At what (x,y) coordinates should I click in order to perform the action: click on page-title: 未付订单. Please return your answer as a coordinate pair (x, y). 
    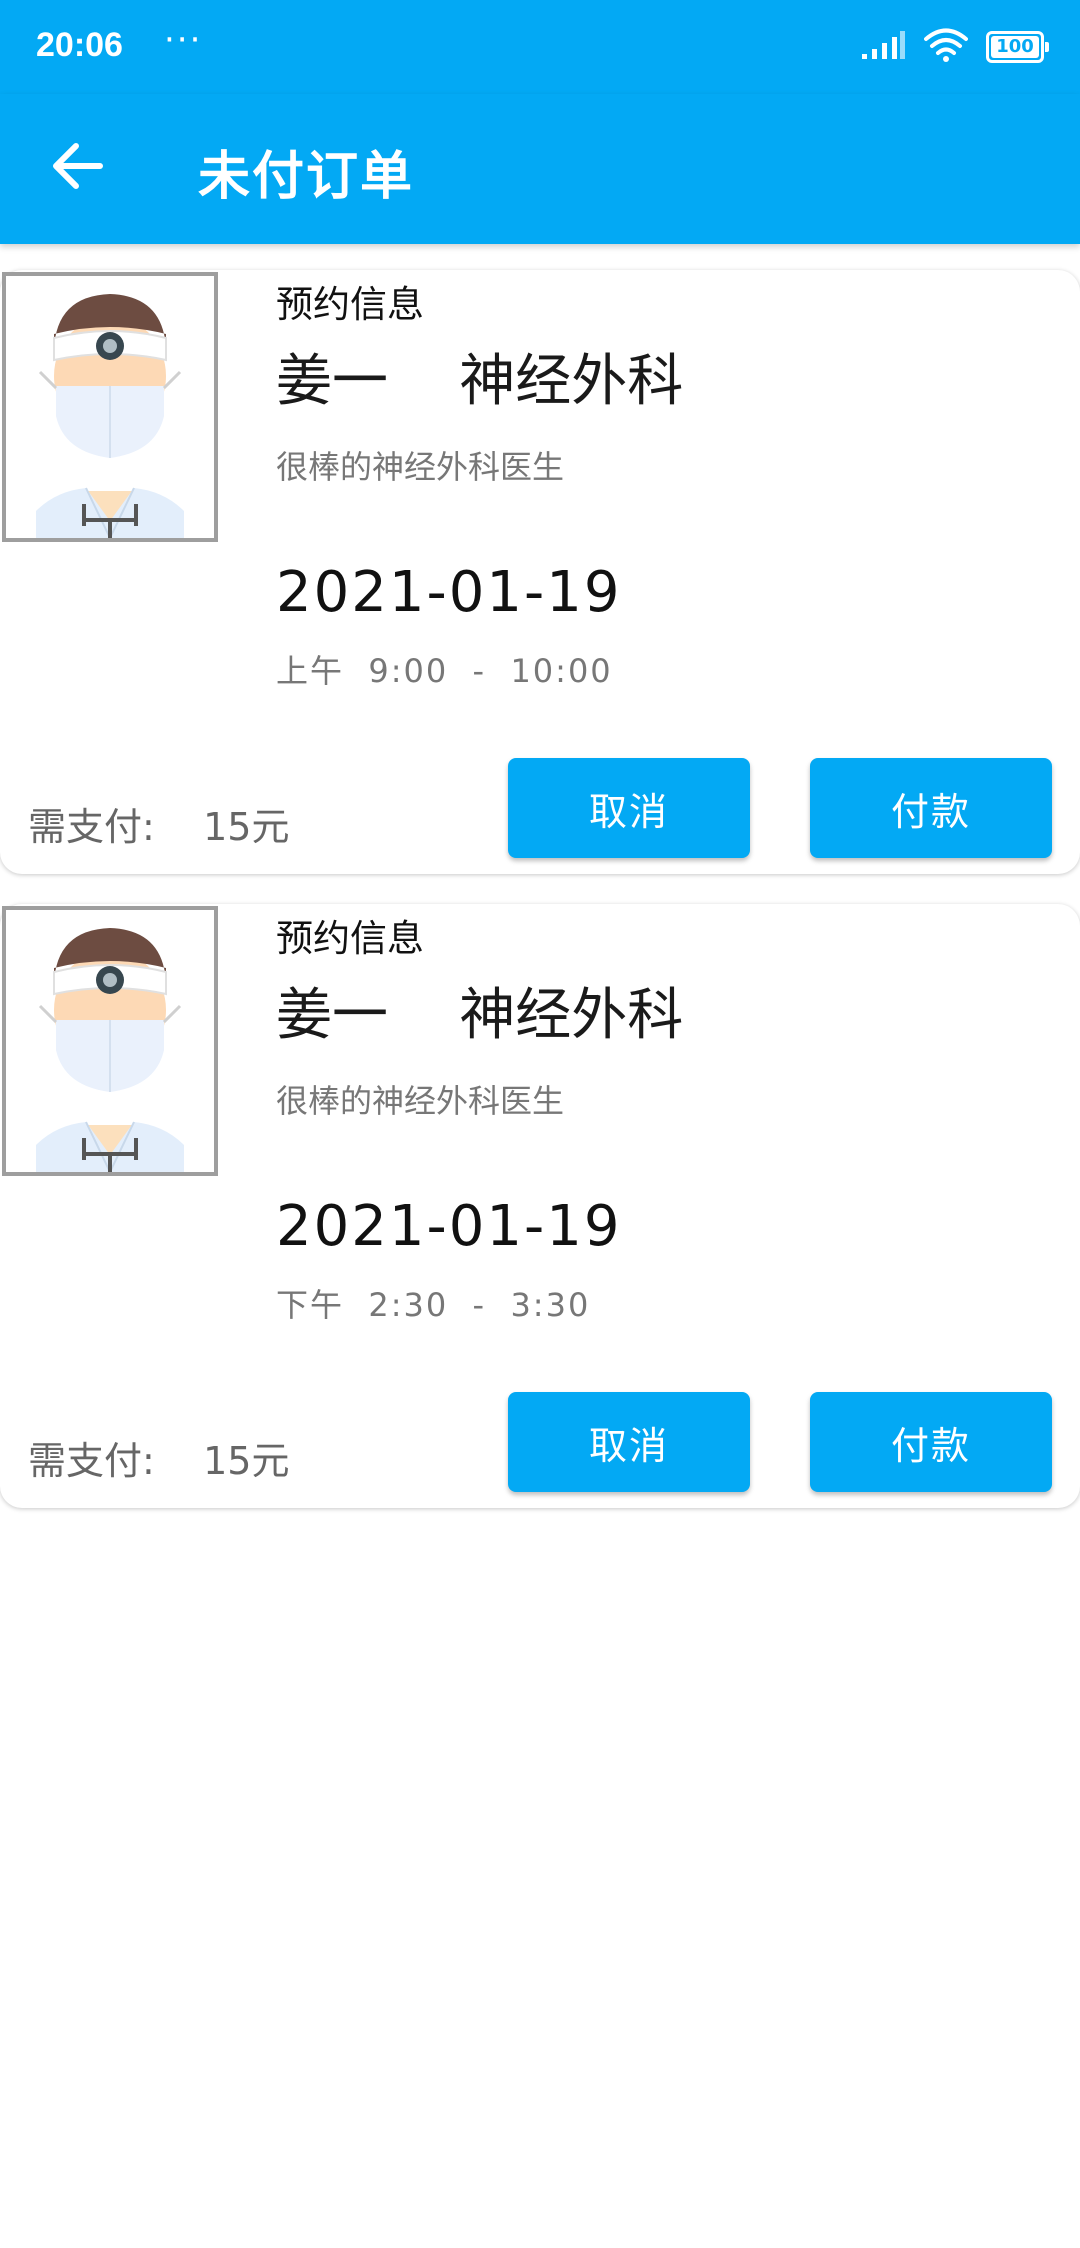
    Looking at the image, I should click on (306, 177).